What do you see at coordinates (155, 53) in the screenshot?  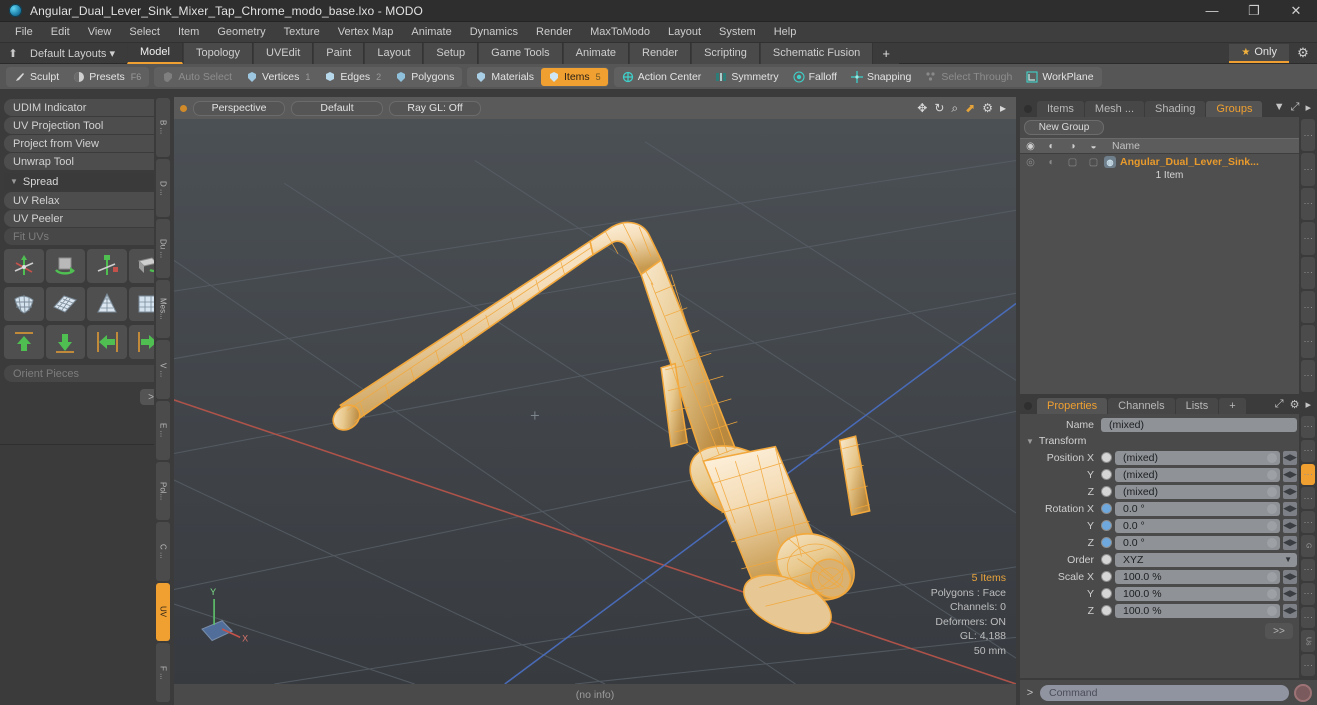 I see `layout-tab-model: Model` at bounding box center [155, 53].